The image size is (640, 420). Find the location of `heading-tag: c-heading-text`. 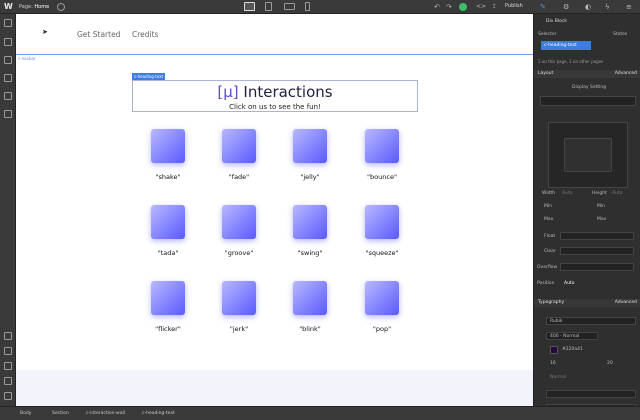

heading-tag: c-heading-text is located at coordinates (149, 76).